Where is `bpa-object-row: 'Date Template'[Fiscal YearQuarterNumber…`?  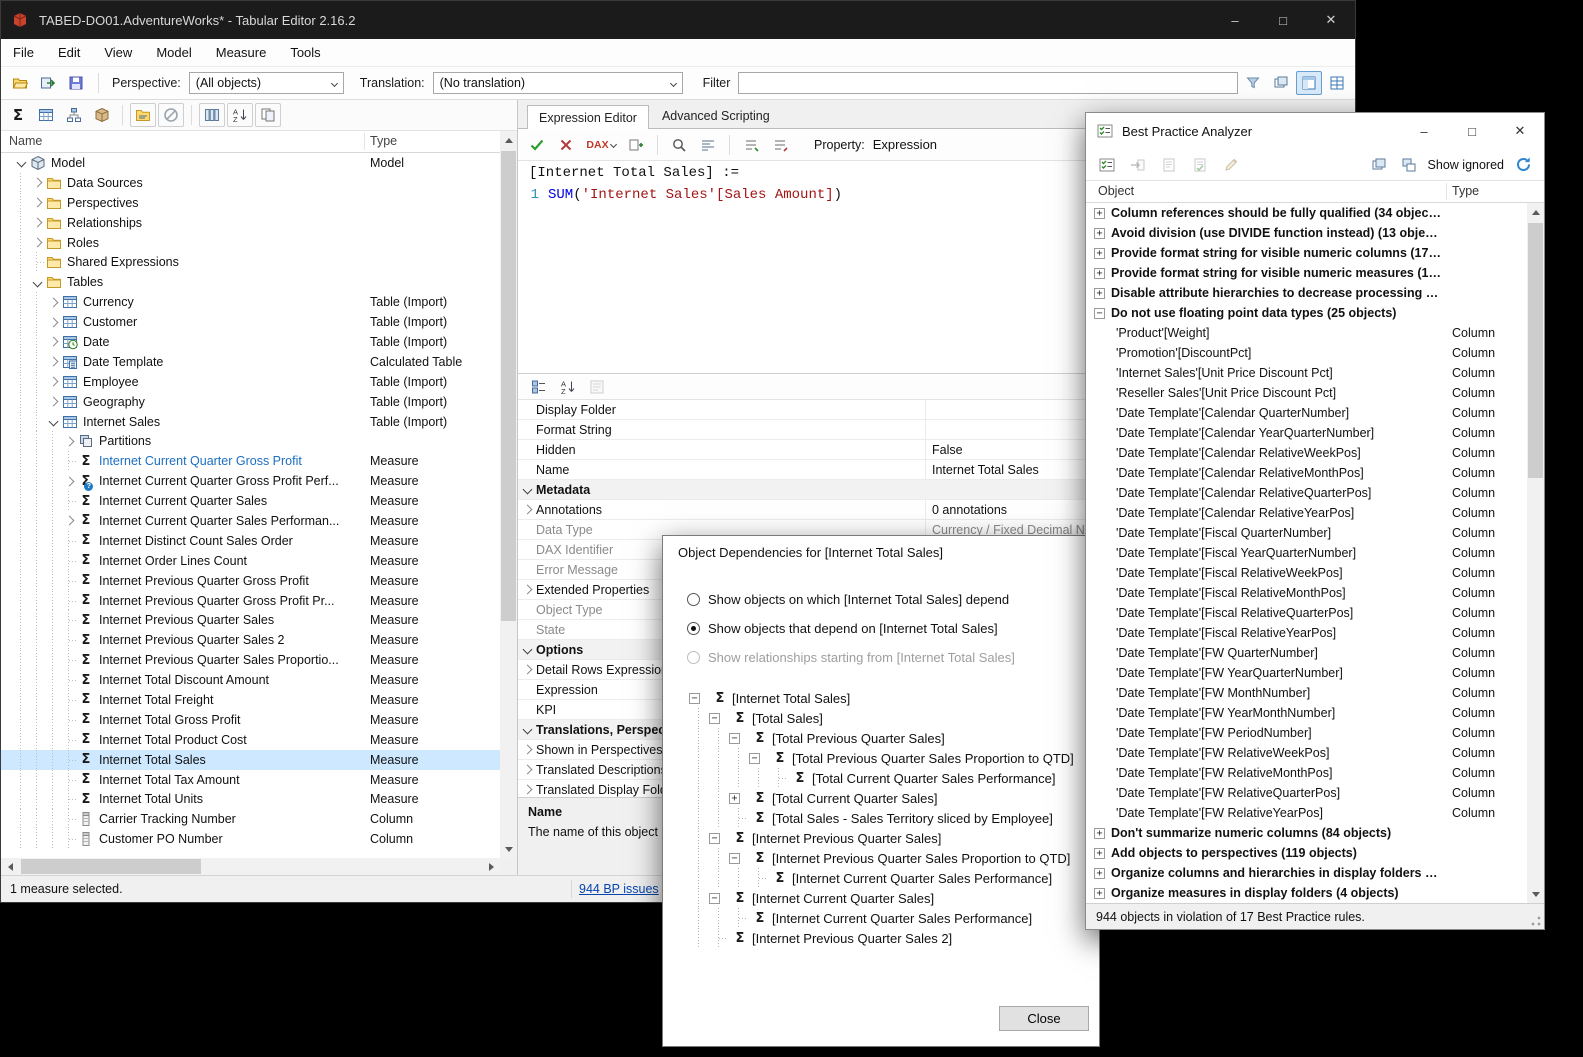
bpa-object-row: 'Date Template'[Fiscal YearQuarterNumber… is located at coordinates (1306, 553).